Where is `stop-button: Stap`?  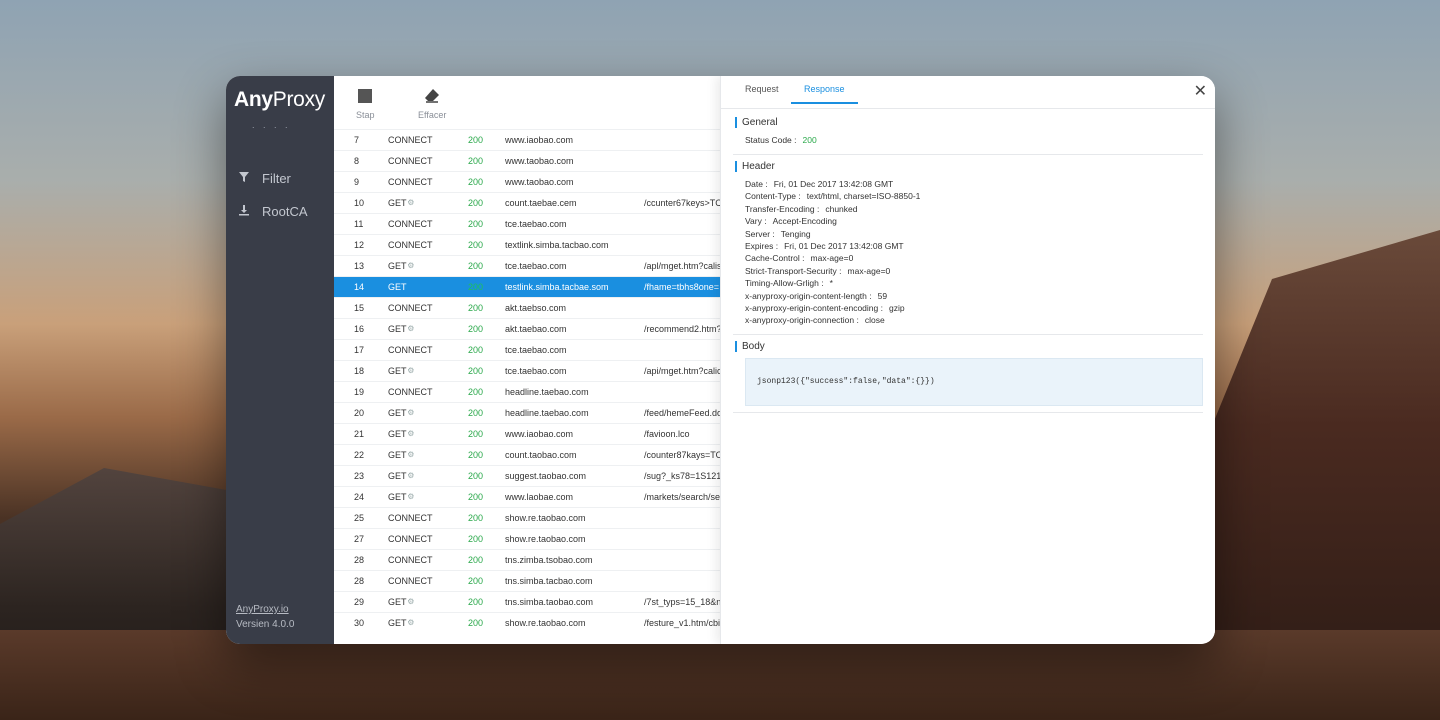 stop-button: Stap is located at coordinates (365, 104).